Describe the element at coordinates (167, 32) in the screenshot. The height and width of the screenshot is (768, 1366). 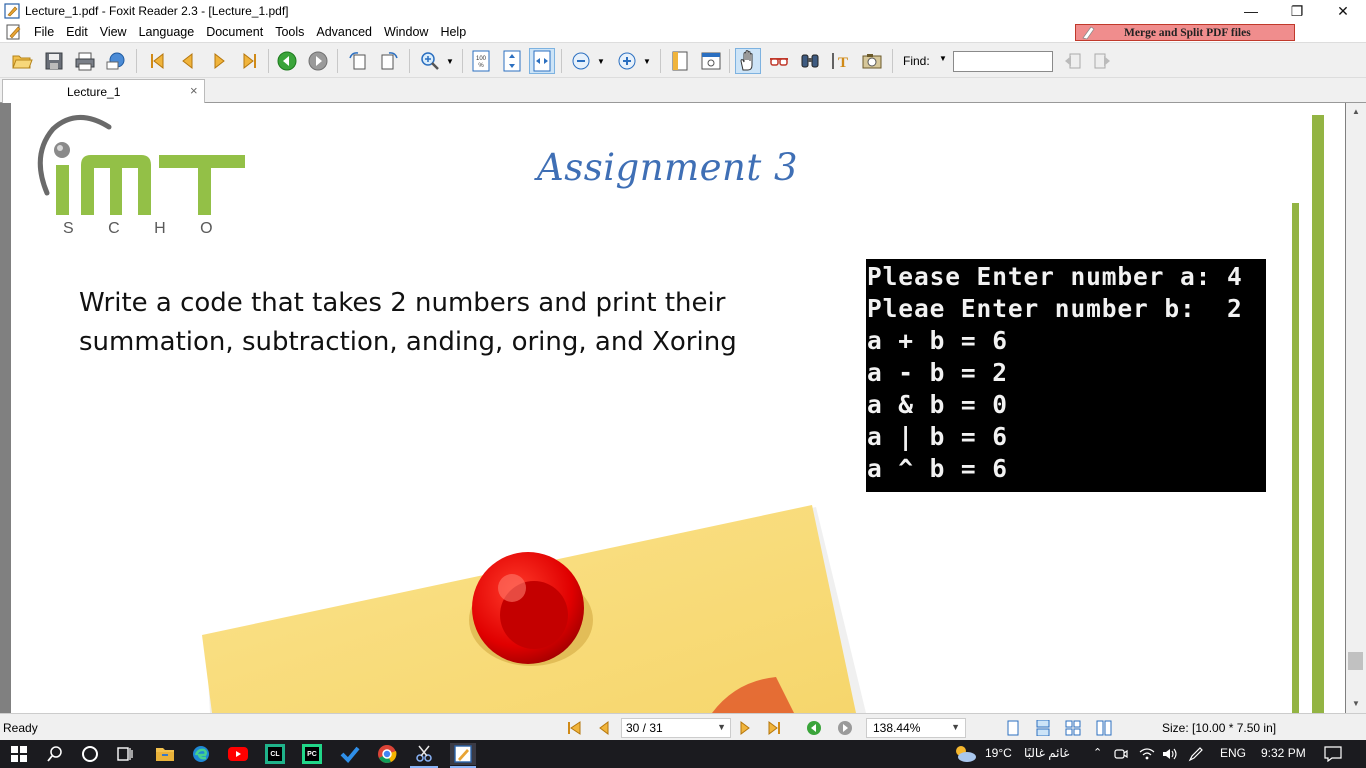
I see `menu-language: Language` at that location.